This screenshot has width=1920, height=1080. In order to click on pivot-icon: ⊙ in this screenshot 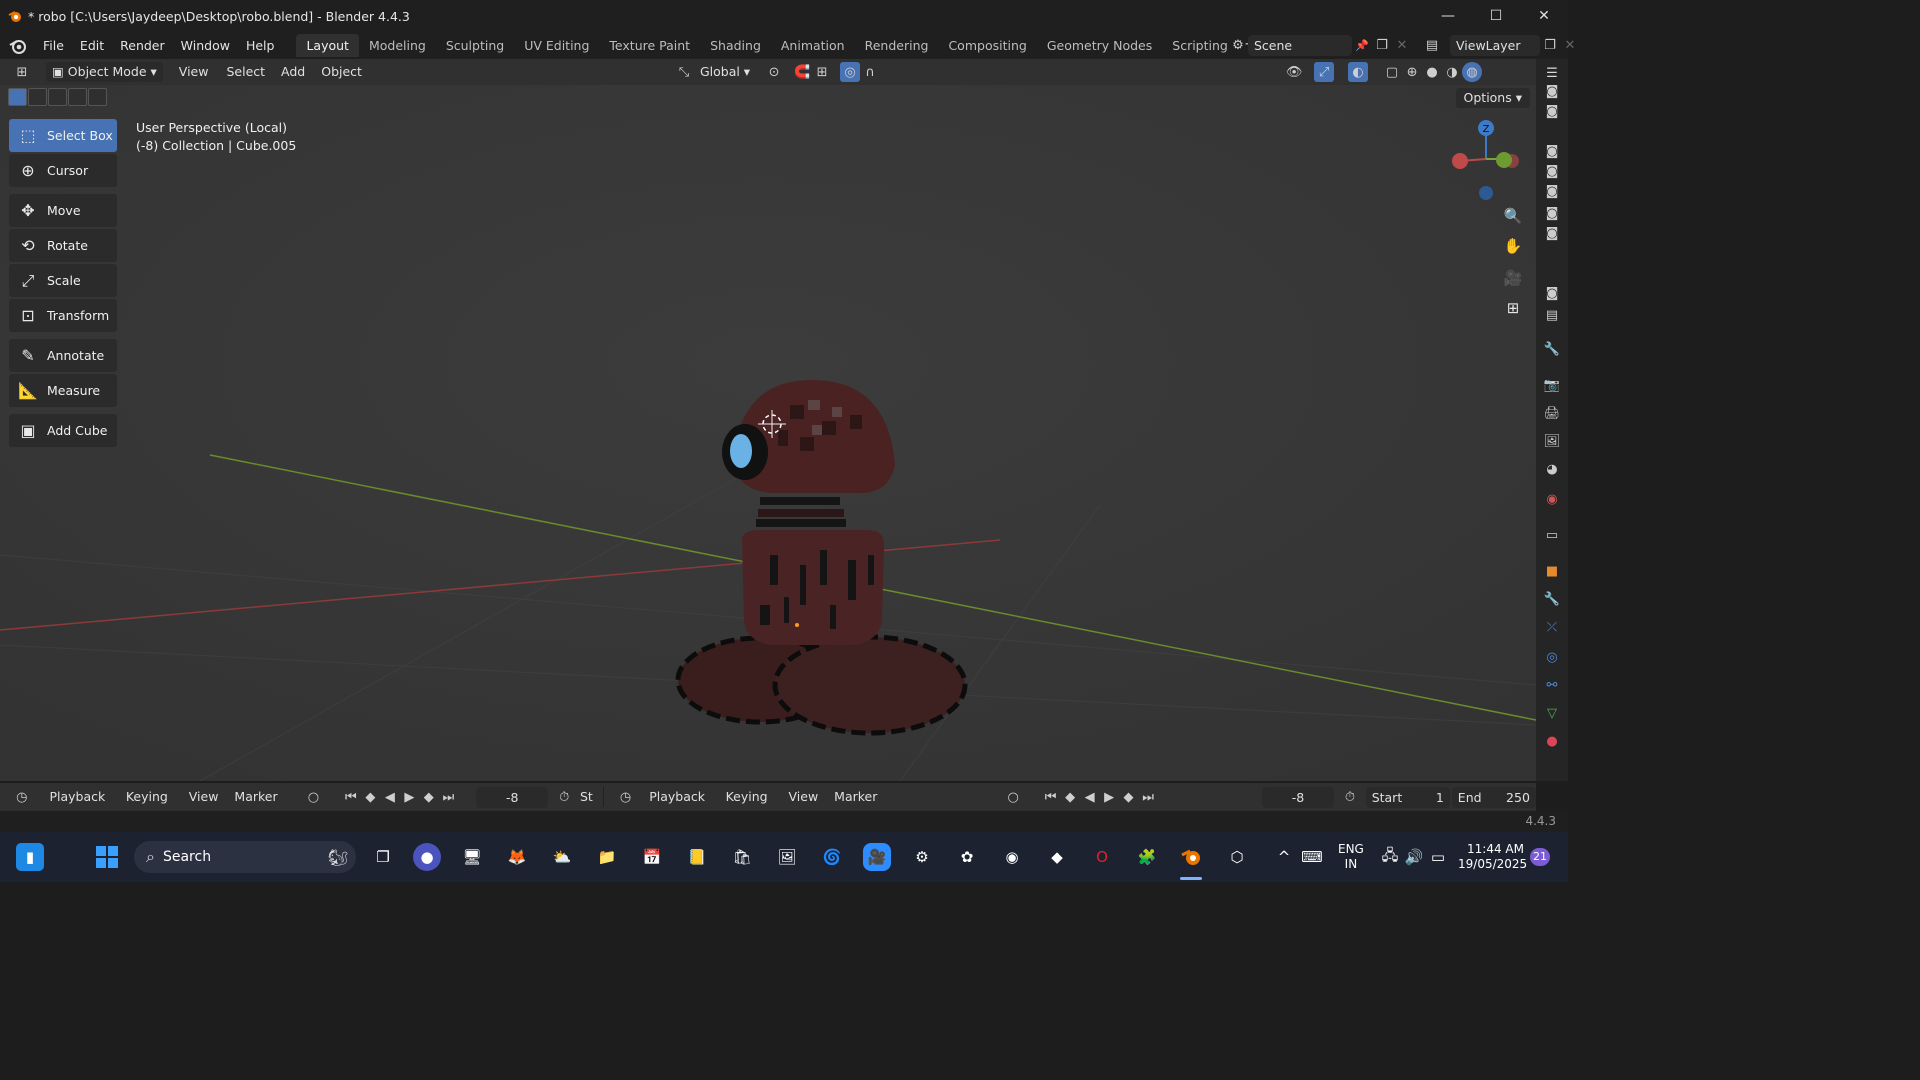, I will do `click(774, 72)`.